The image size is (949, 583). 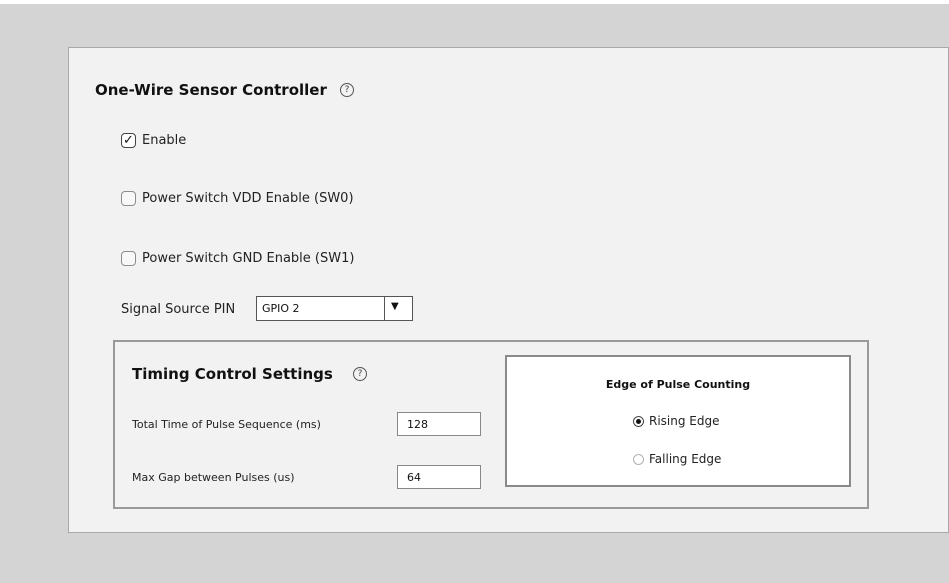 What do you see at coordinates (248, 198) in the screenshot?
I see `vdd-switch-label: Power Switch VDD Enable (SW0)` at bounding box center [248, 198].